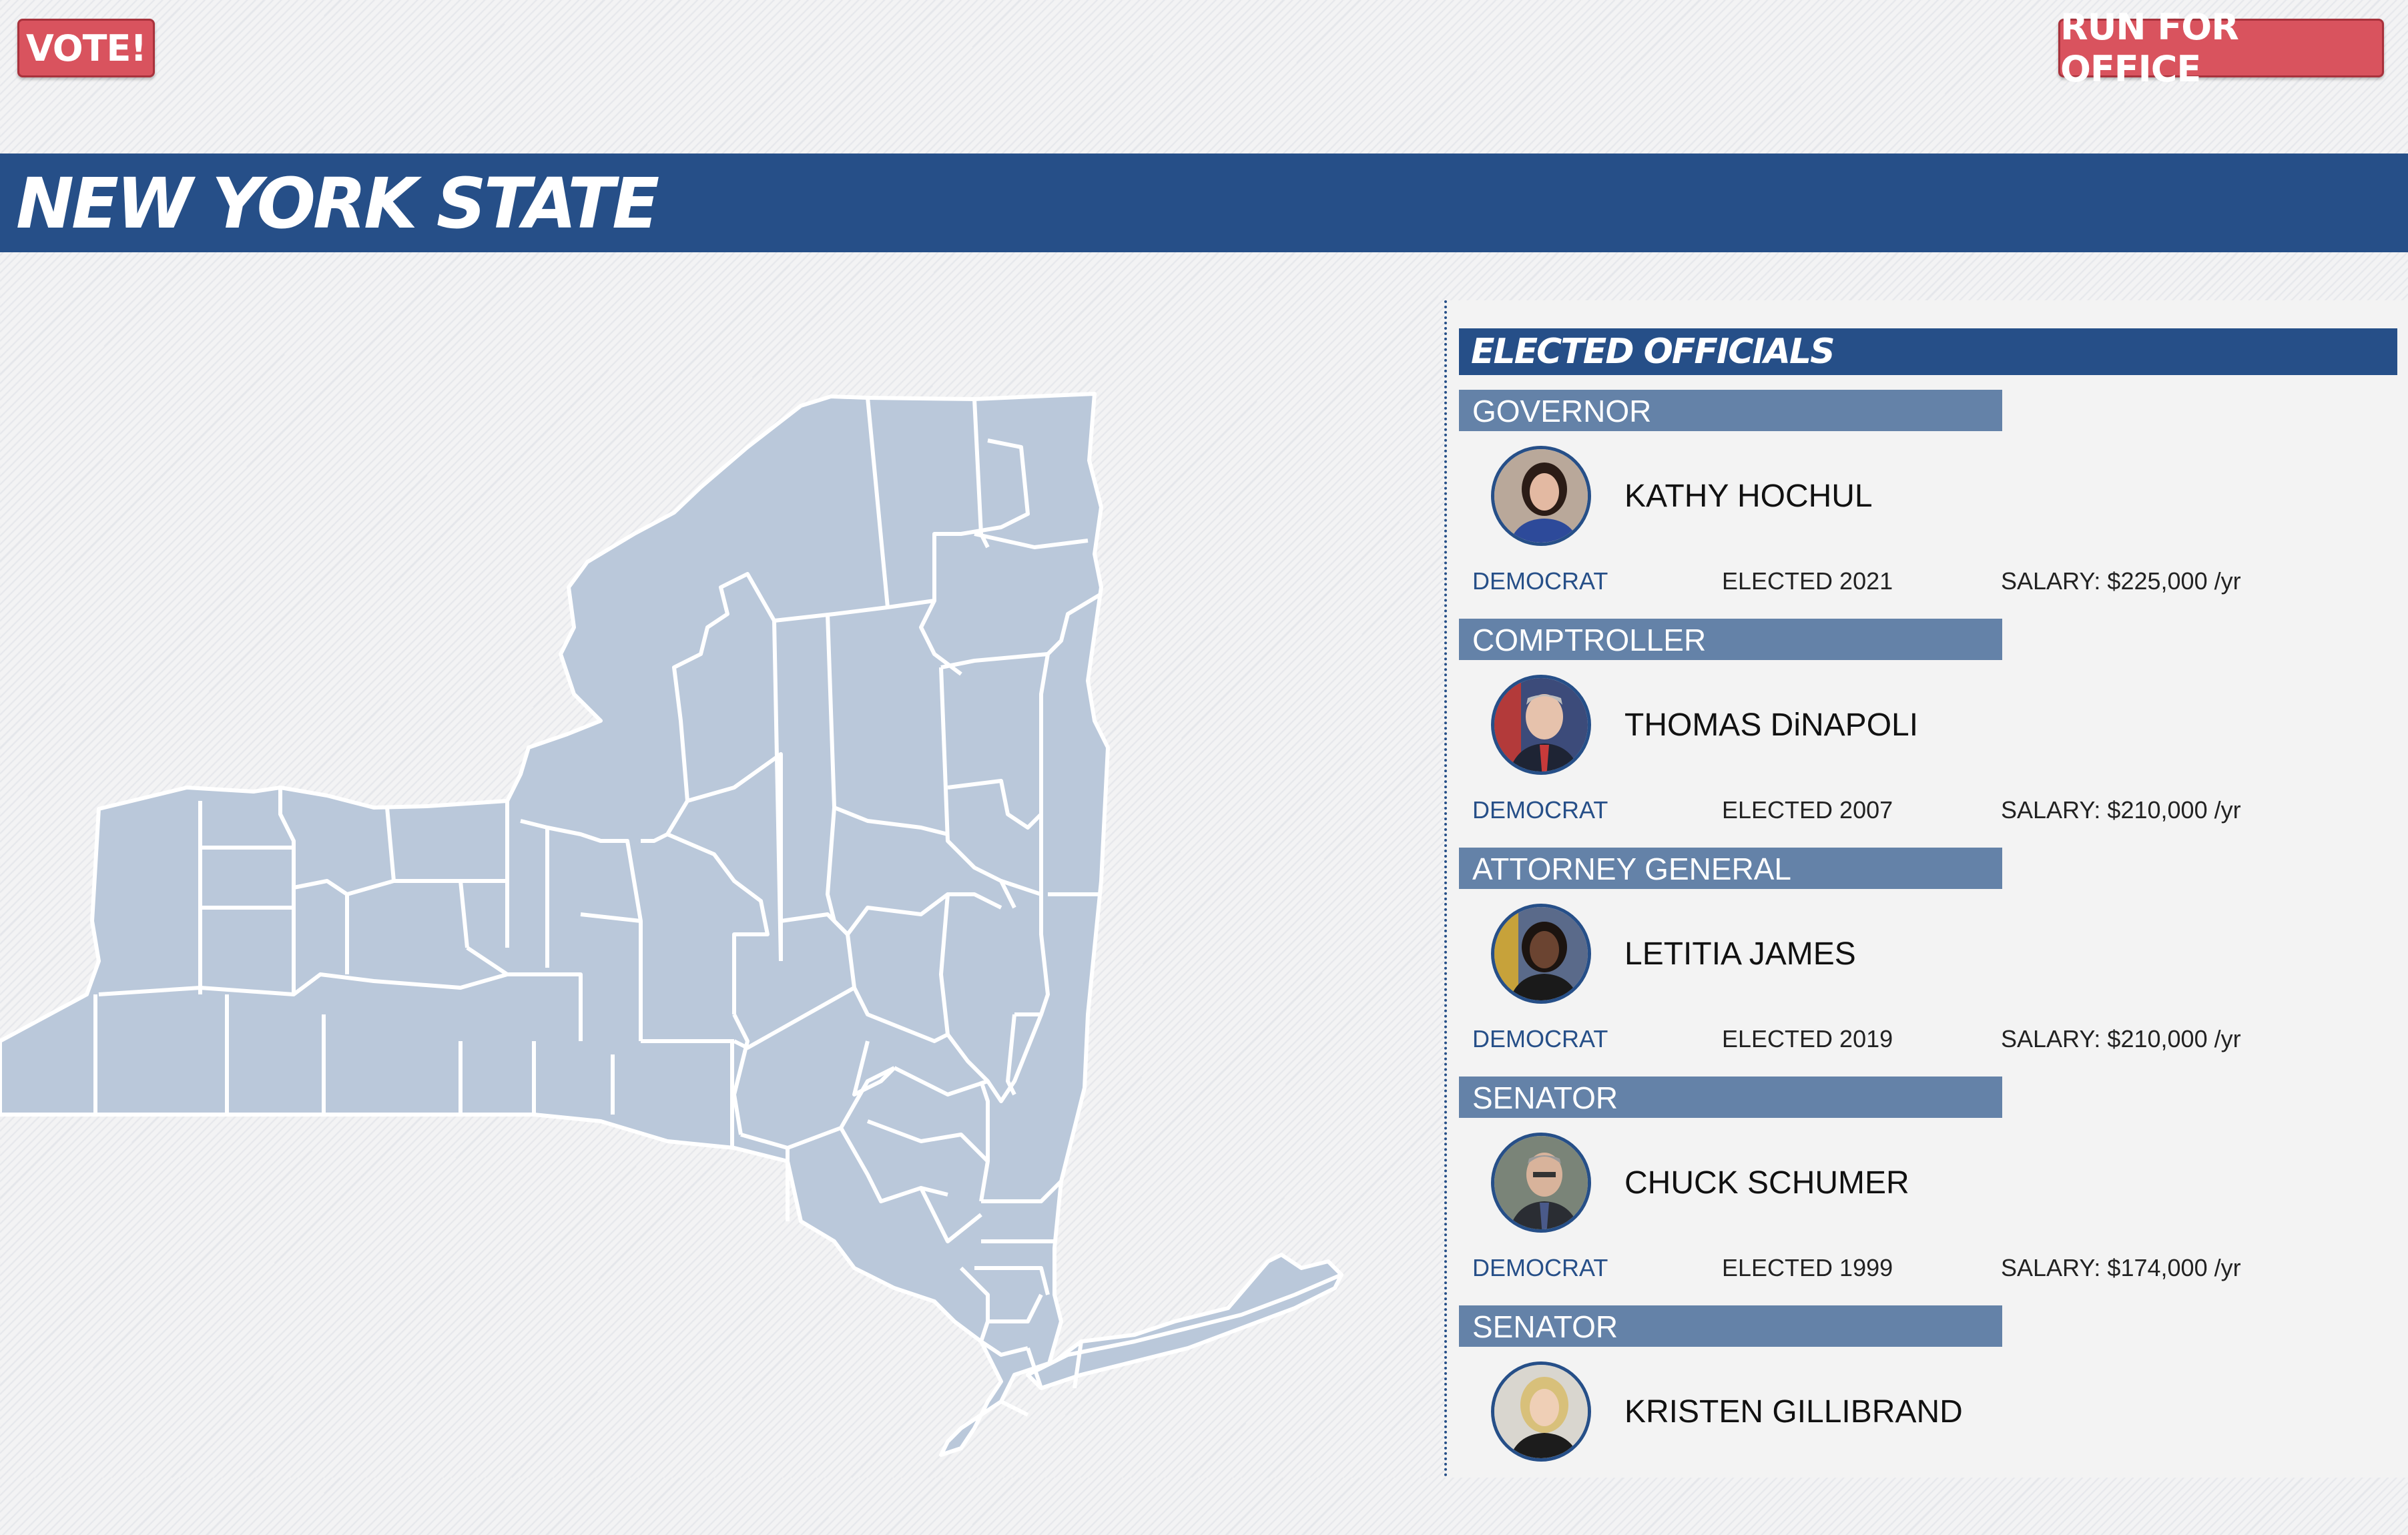  What do you see at coordinates (1204, 203) in the screenshot?
I see `state-banner: NEW YORK STATE` at bounding box center [1204, 203].